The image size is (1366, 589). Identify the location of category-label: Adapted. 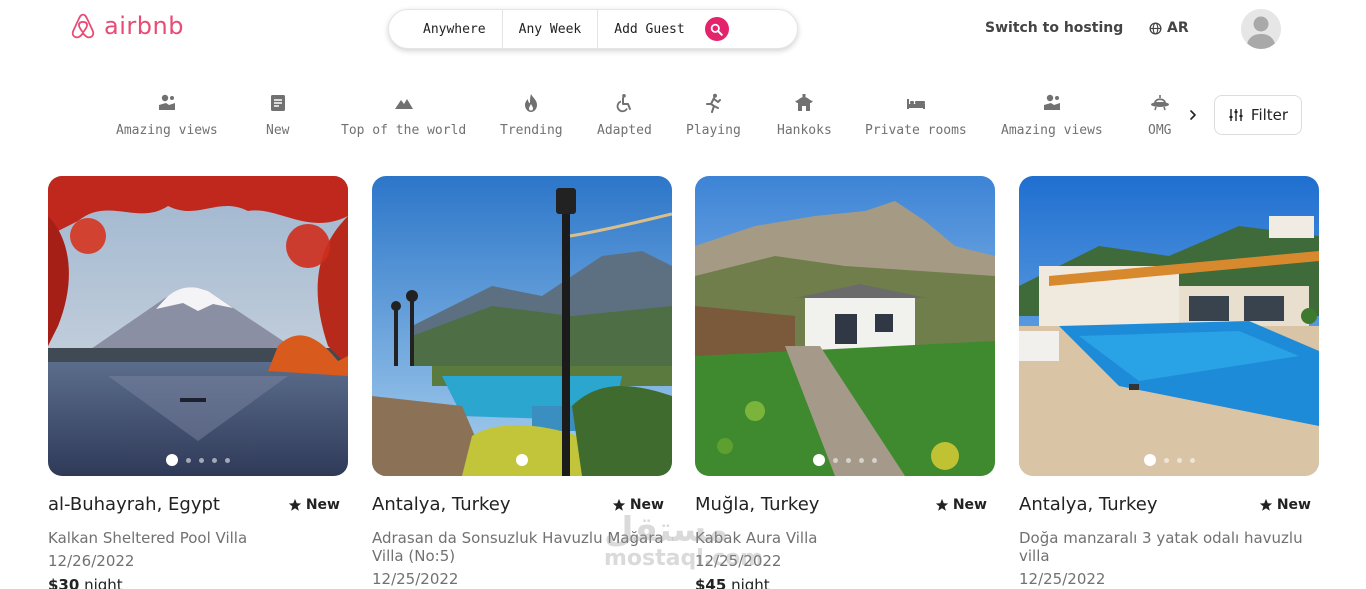
(624, 130).